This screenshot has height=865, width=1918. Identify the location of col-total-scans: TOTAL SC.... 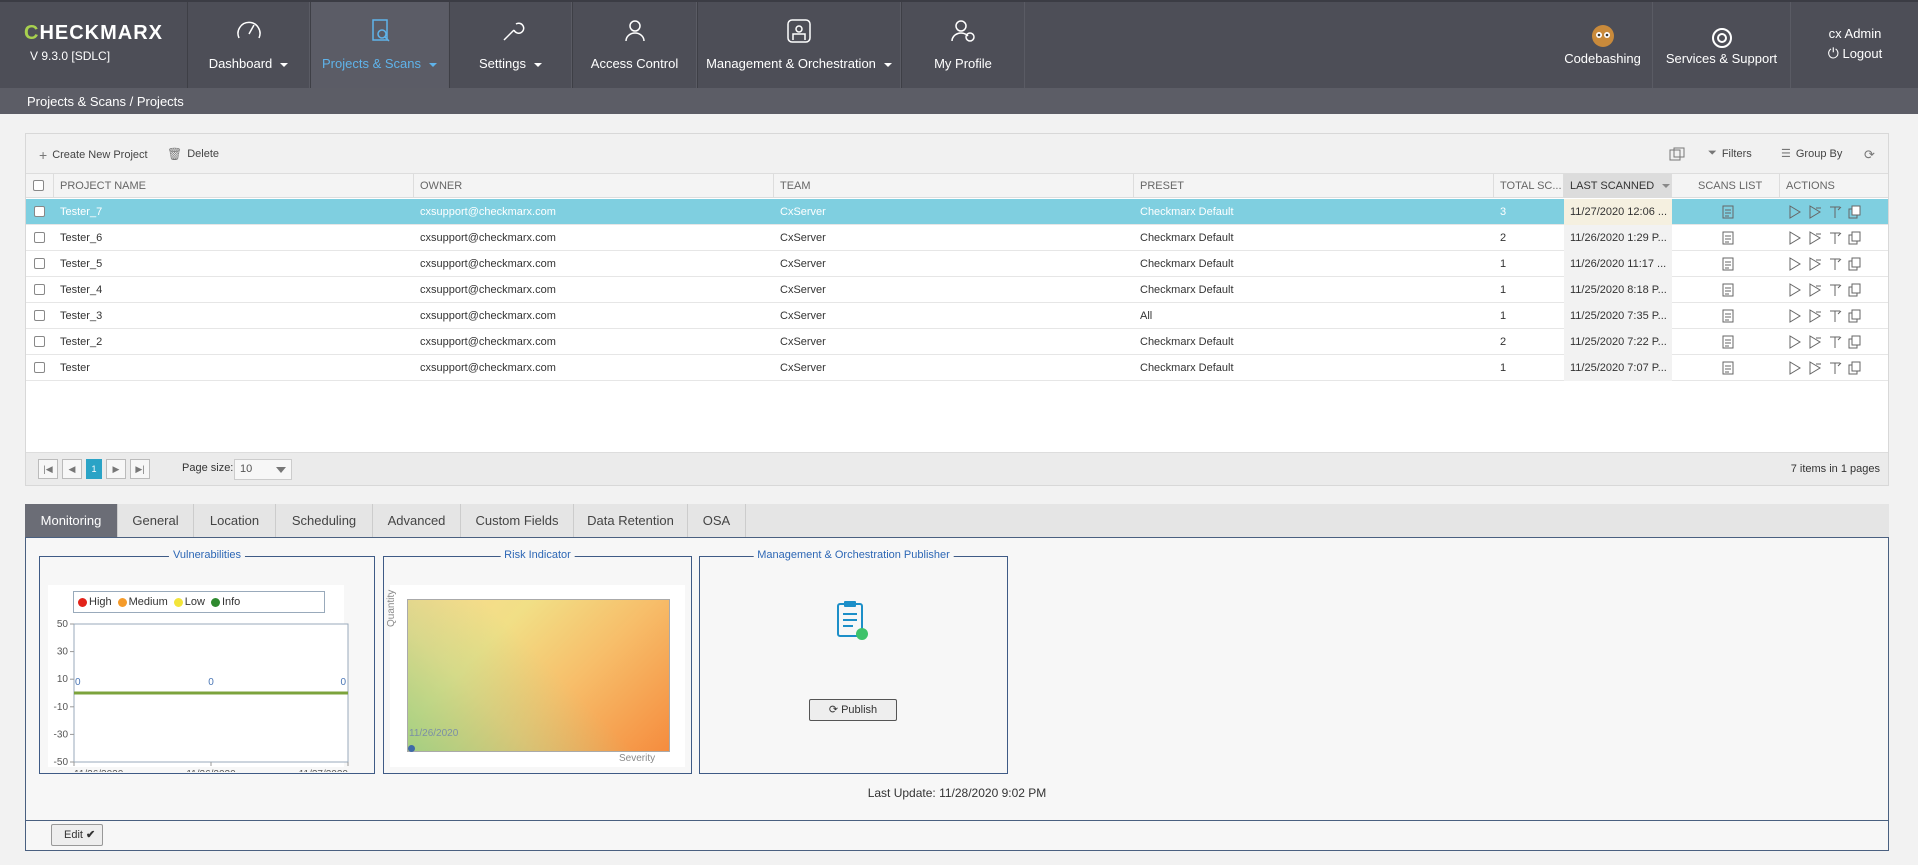
(1529, 186).